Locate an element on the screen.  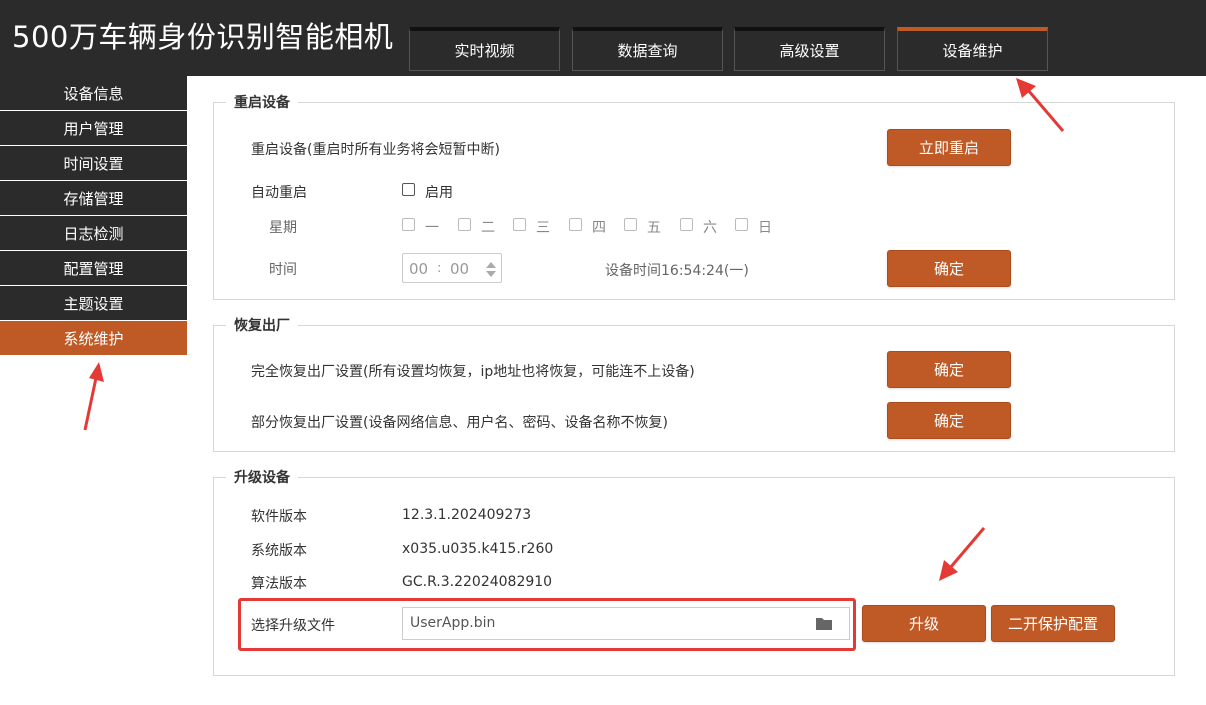
arrow-to-sidebar-icon is located at coordinates (93, 396).